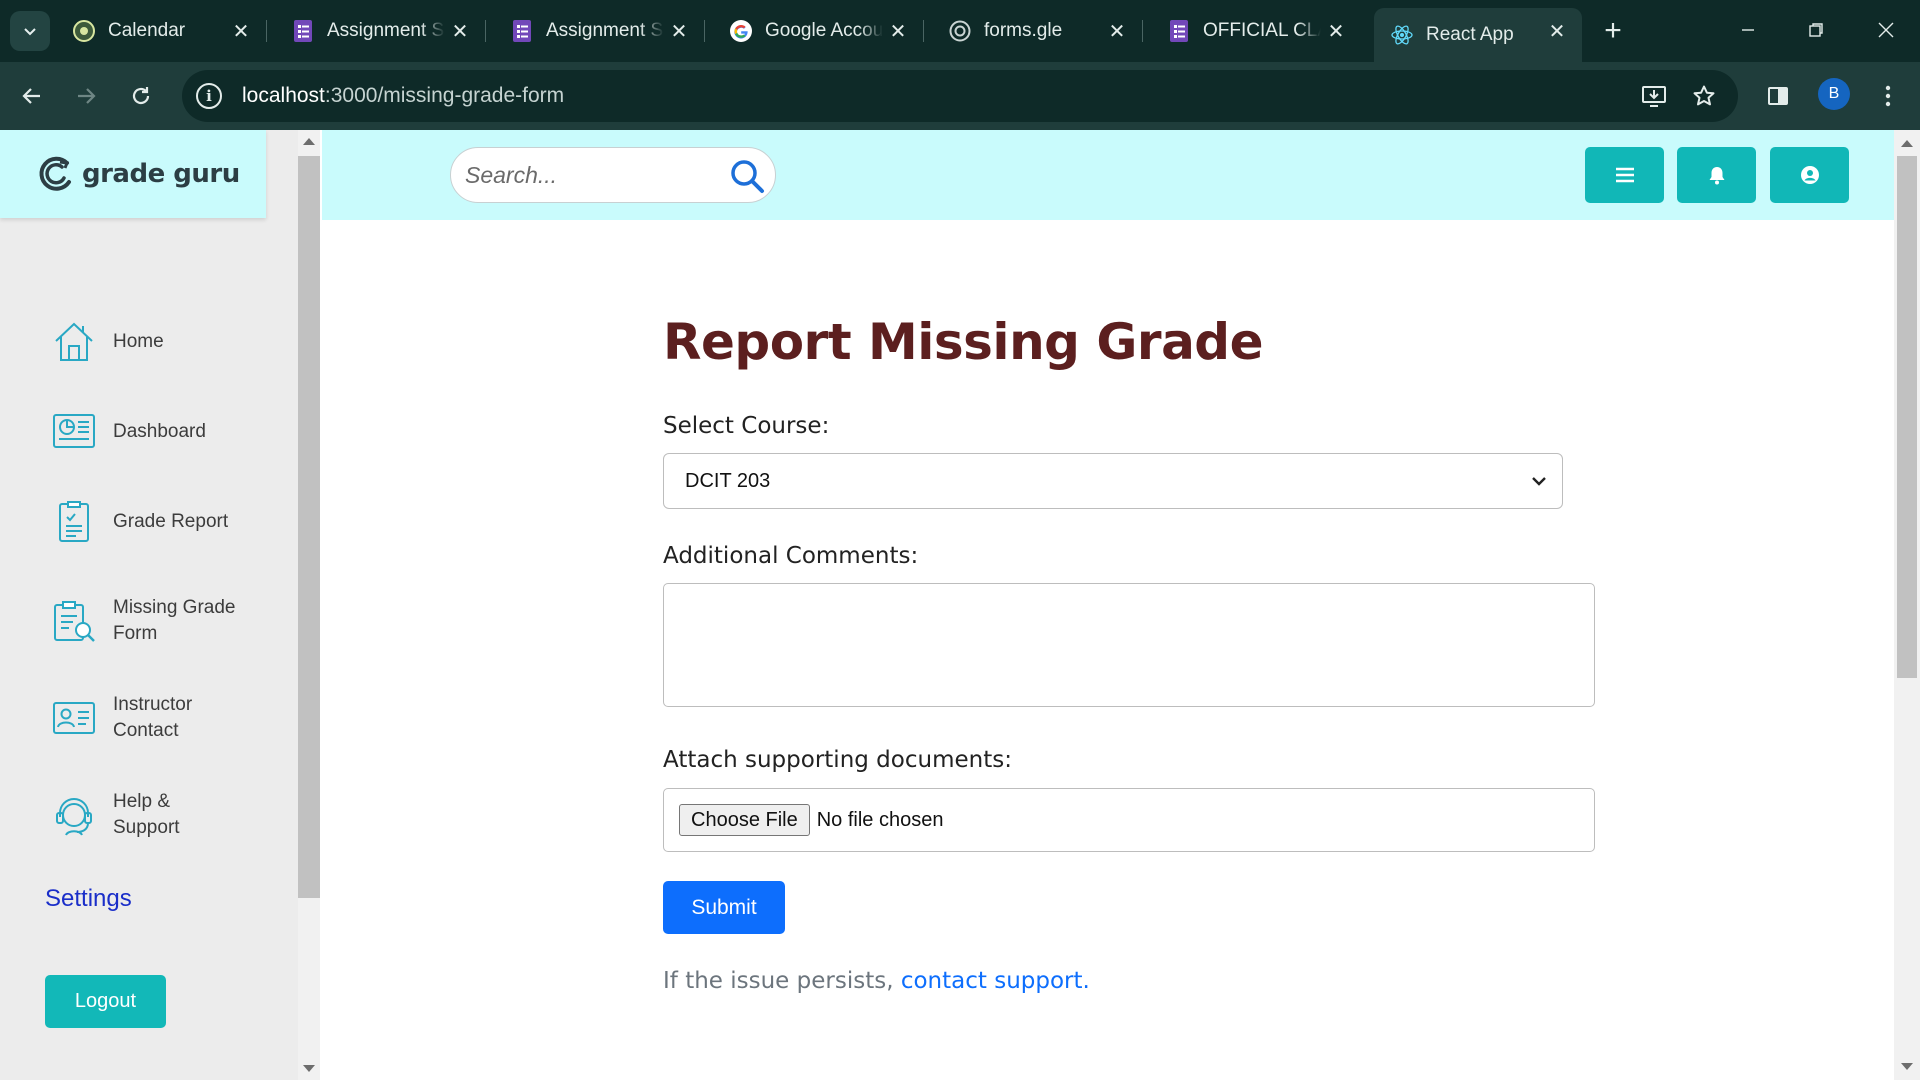  Describe the element at coordinates (818, 31) in the screenshot. I see `browser-tab: Google Accou ✕` at that location.